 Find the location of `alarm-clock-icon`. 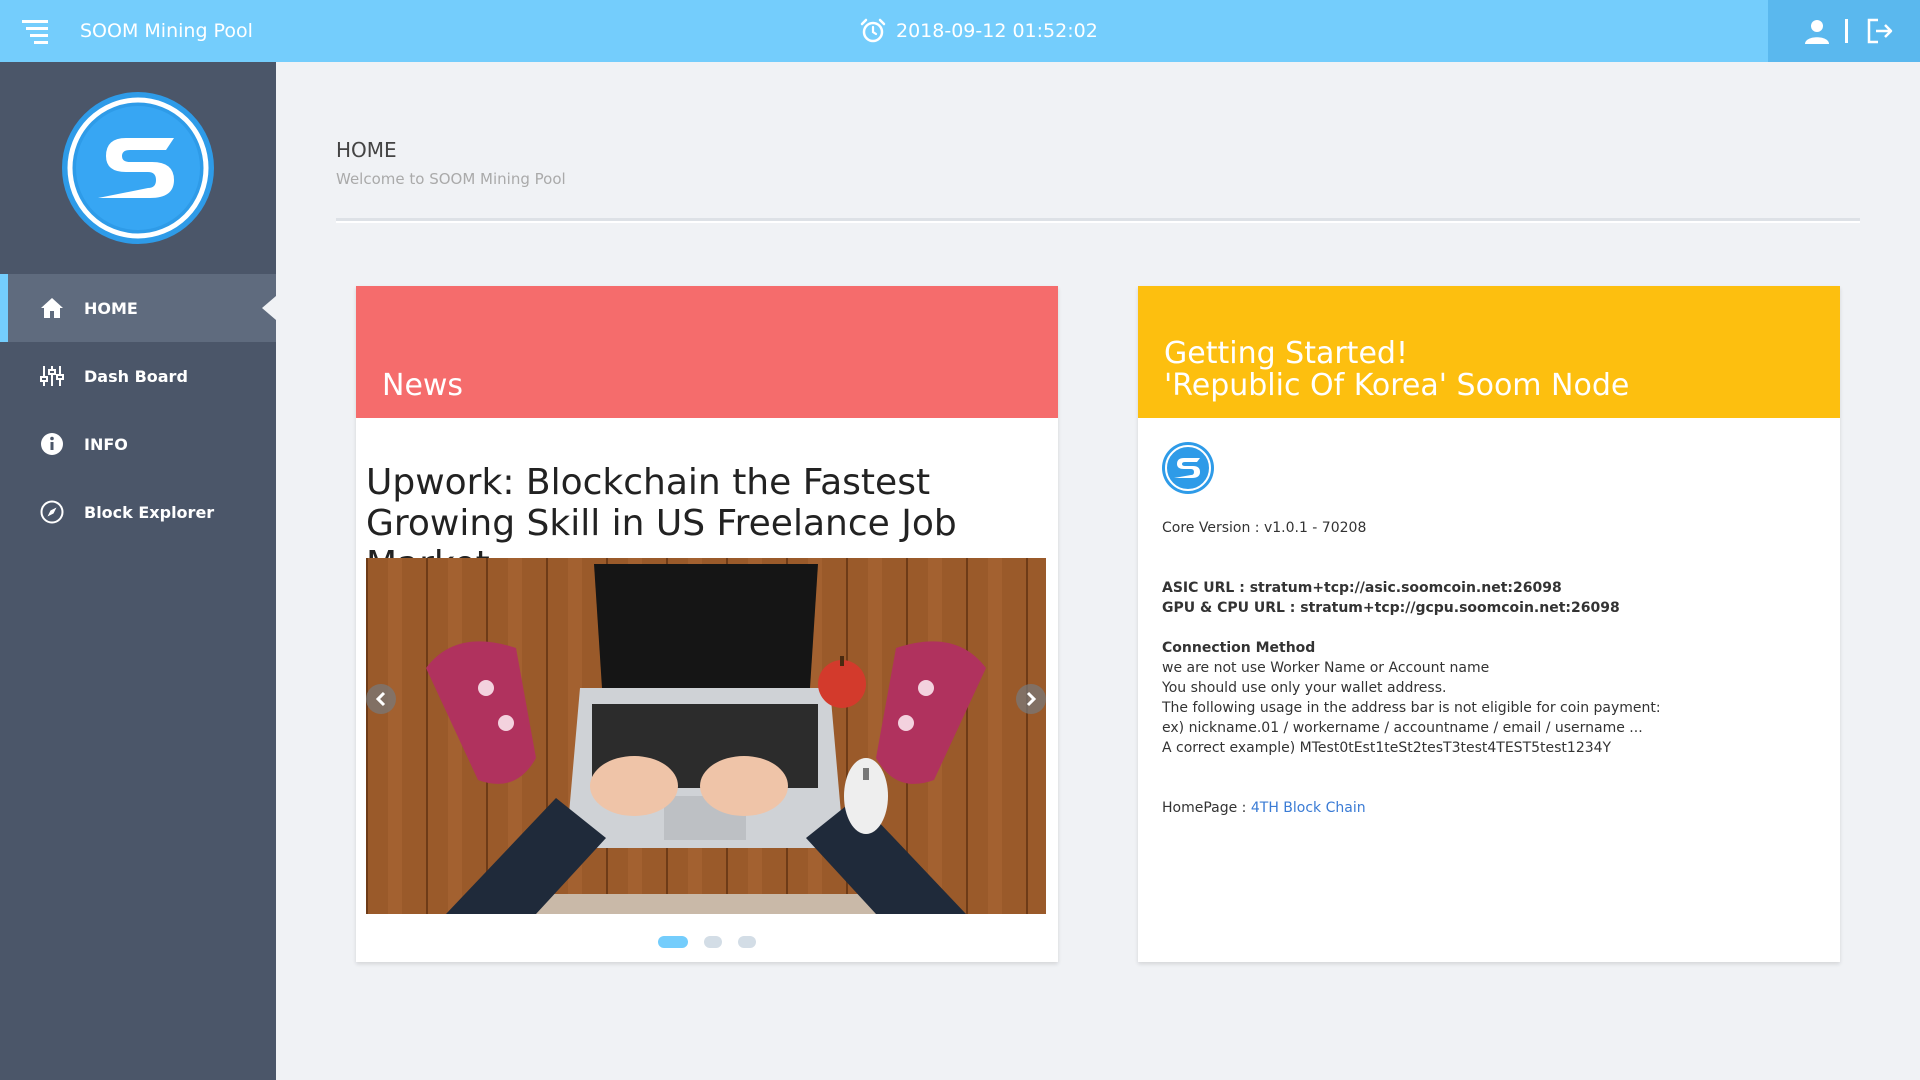

alarm-clock-icon is located at coordinates (873, 30).